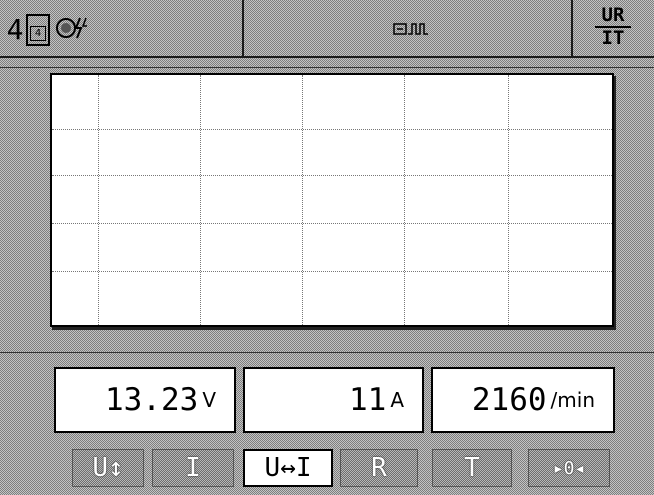 This screenshot has width=654, height=495. What do you see at coordinates (151, 400) in the screenshot?
I see `voltage-value: 13.23` at bounding box center [151, 400].